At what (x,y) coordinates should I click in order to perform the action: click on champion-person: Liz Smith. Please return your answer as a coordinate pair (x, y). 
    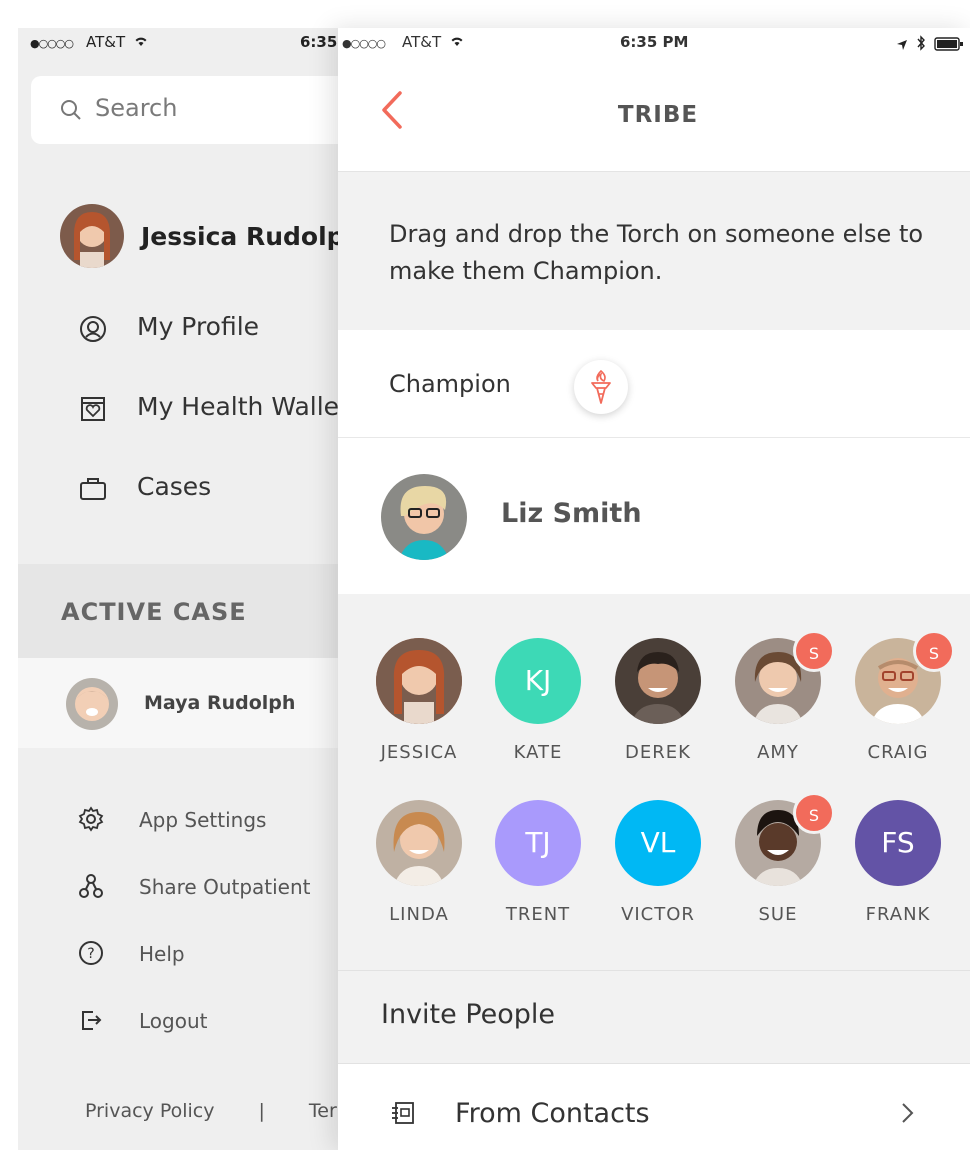
    Looking at the image, I should click on (654, 516).